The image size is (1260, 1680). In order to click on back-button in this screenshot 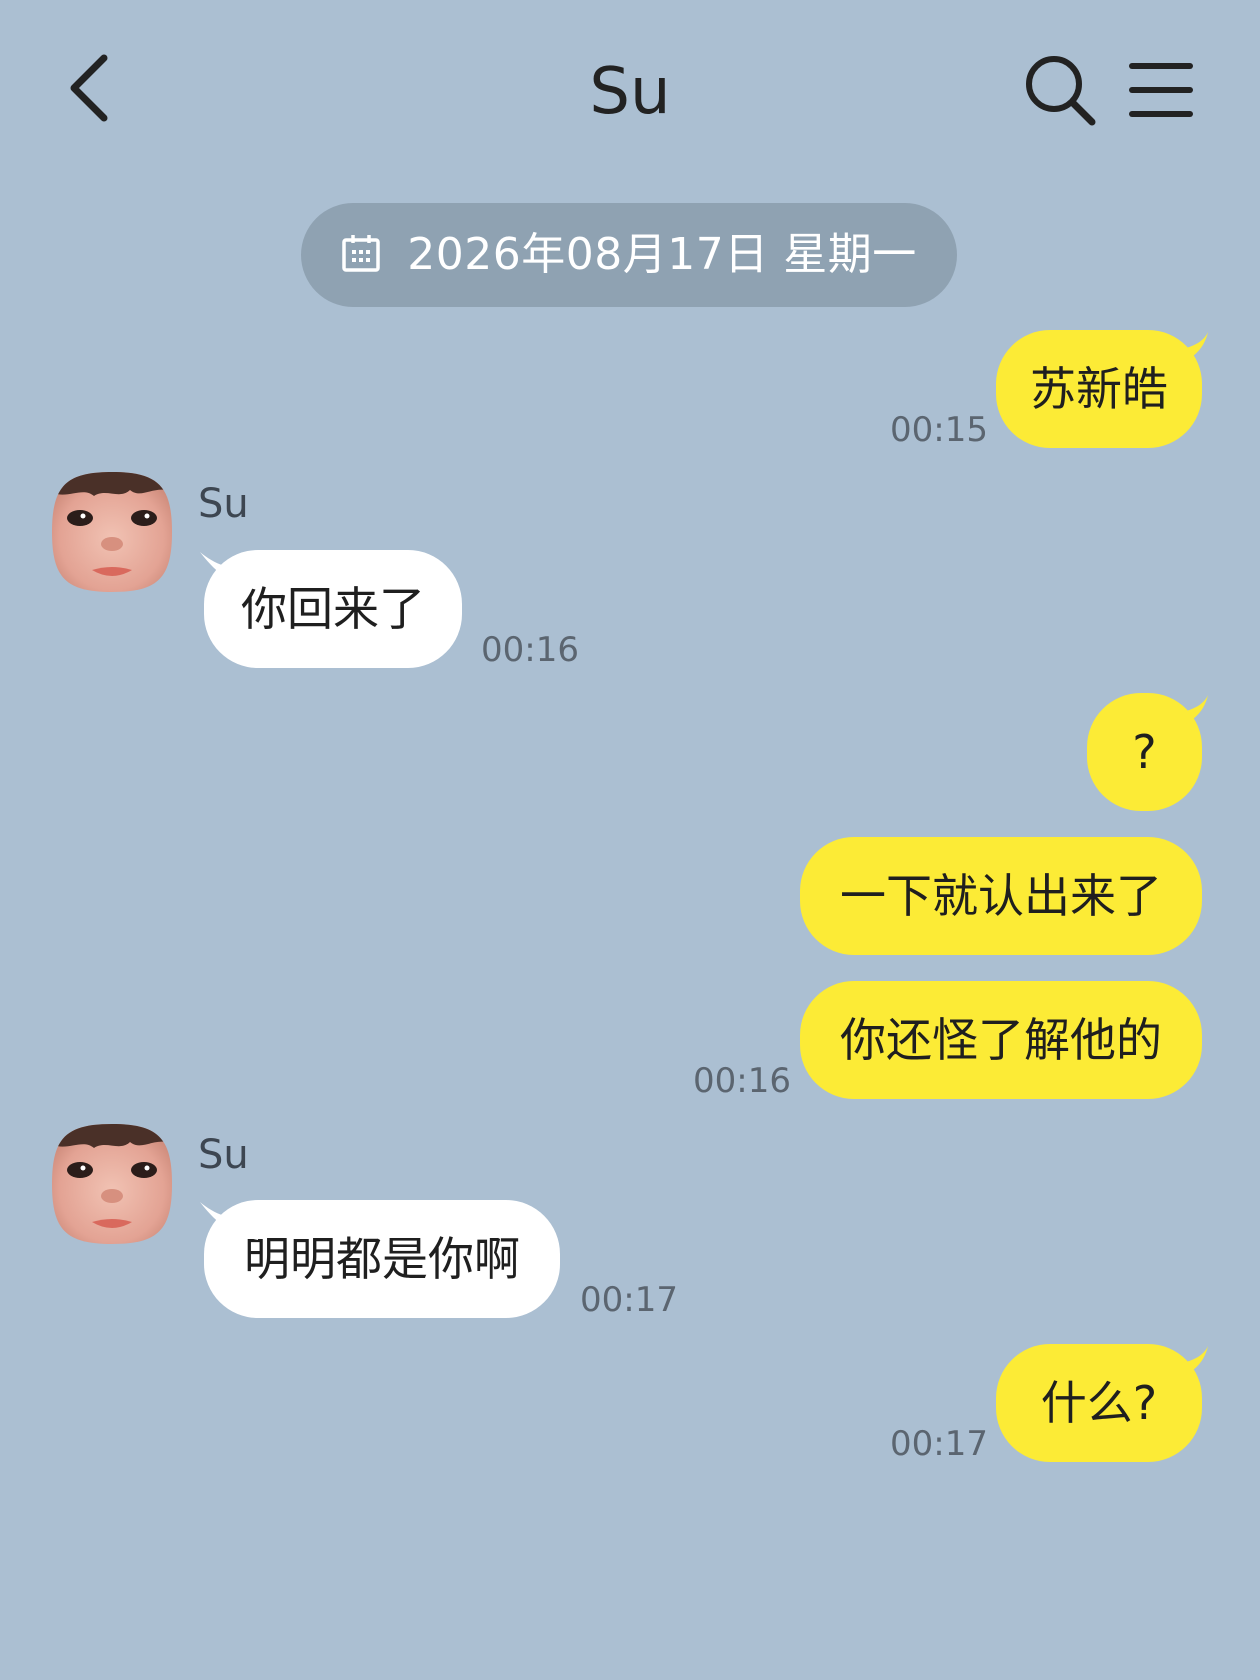, I will do `click(90, 88)`.